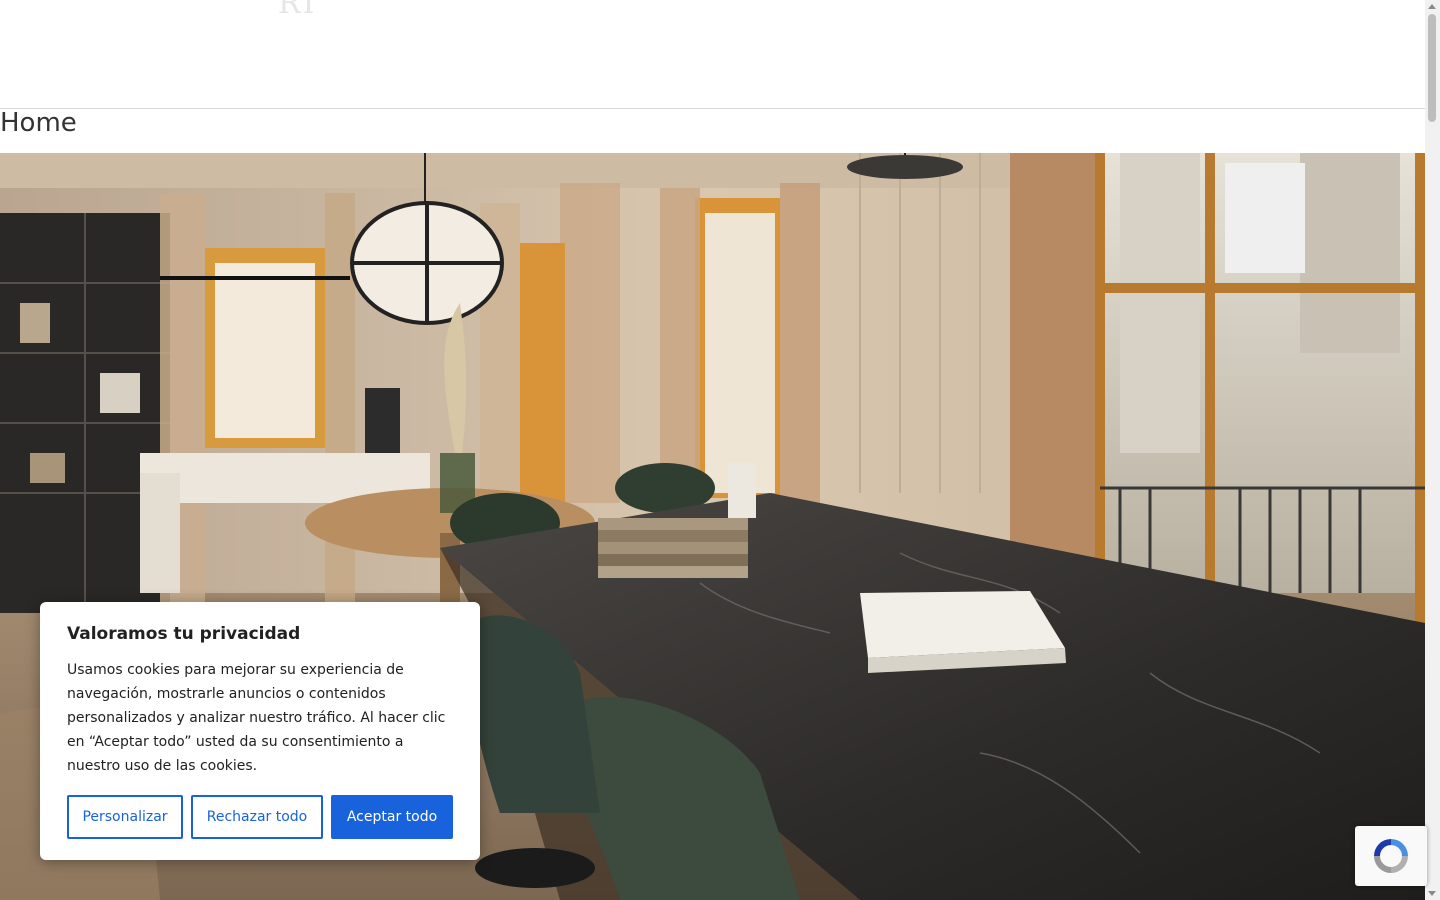  Describe the element at coordinates (1432, 6) in the screenshot. I see `scroll-up-icon` at that location.